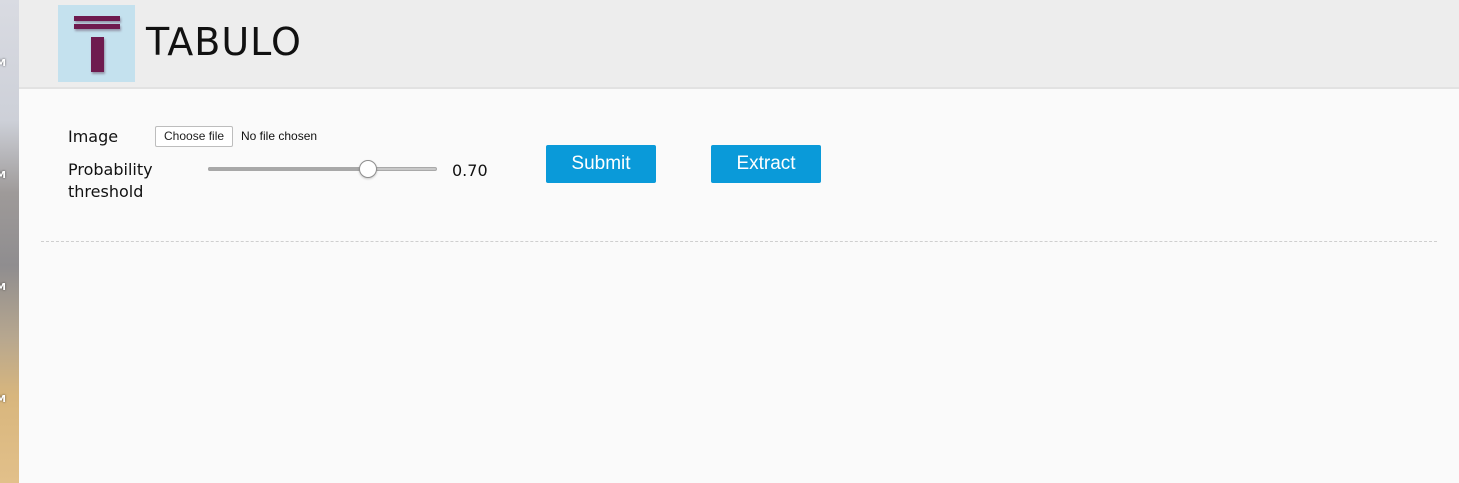  Describe the element at coordinates (601, 164) in the screenshot. I see `submit-button: Submit` at that location.